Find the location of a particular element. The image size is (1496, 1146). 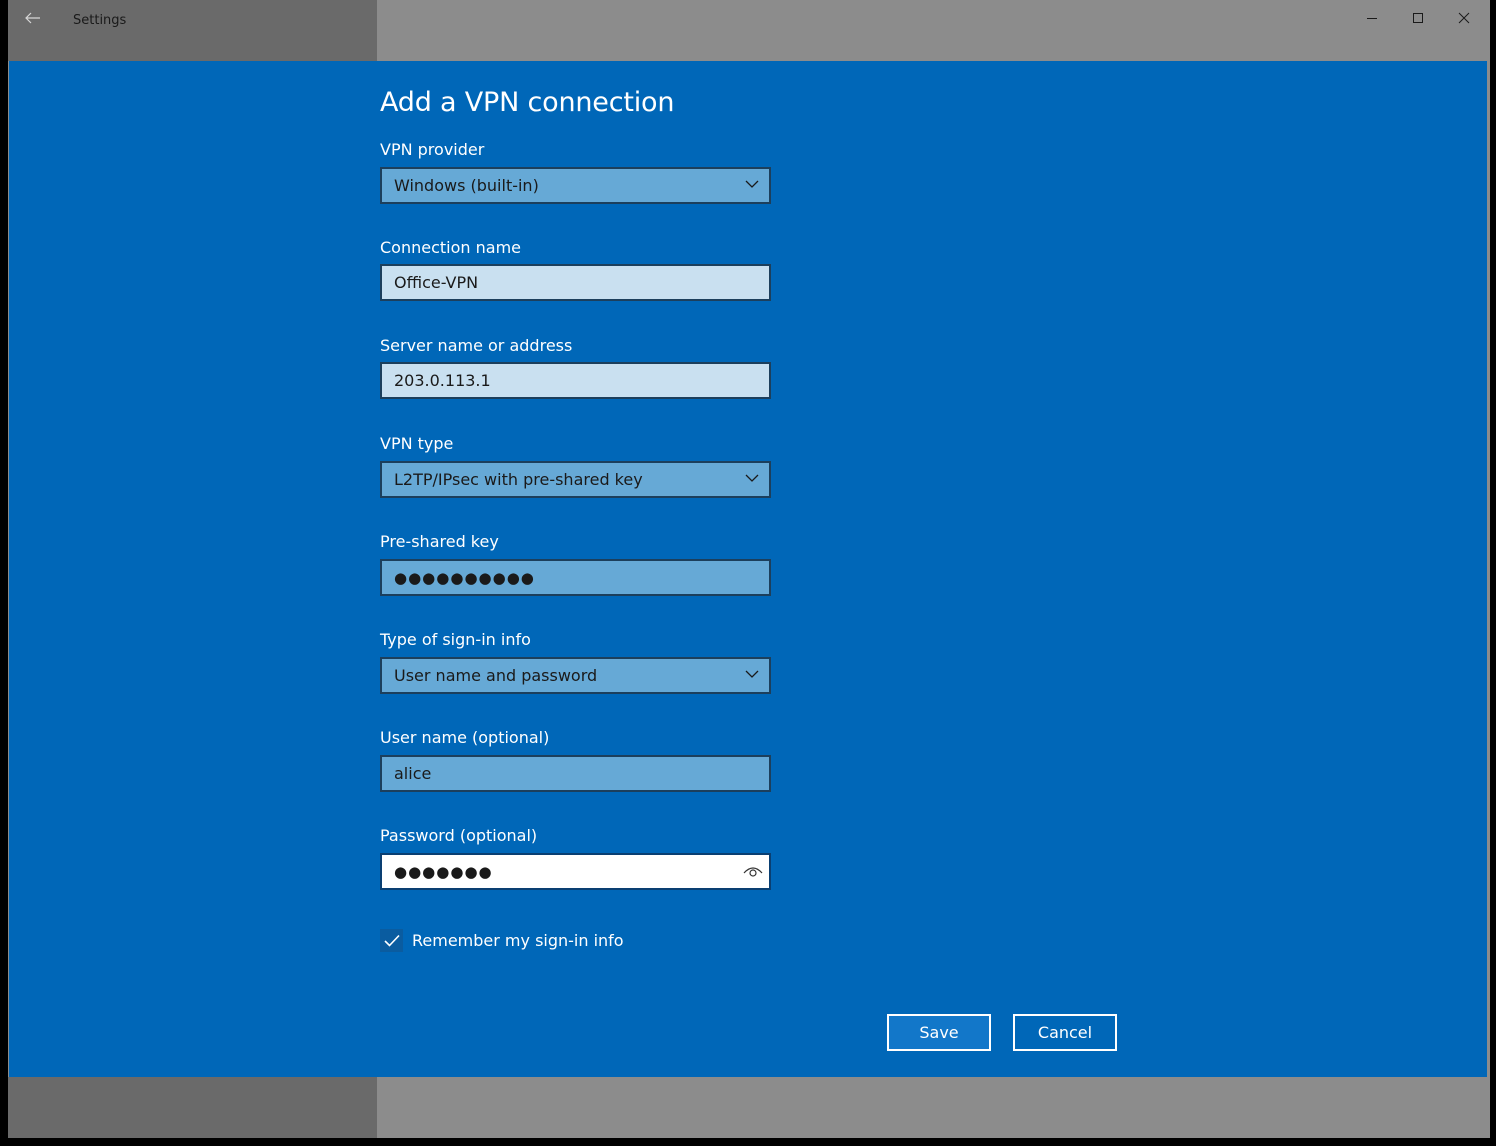

title-bar: Settings is located at coordinates (749, 20).